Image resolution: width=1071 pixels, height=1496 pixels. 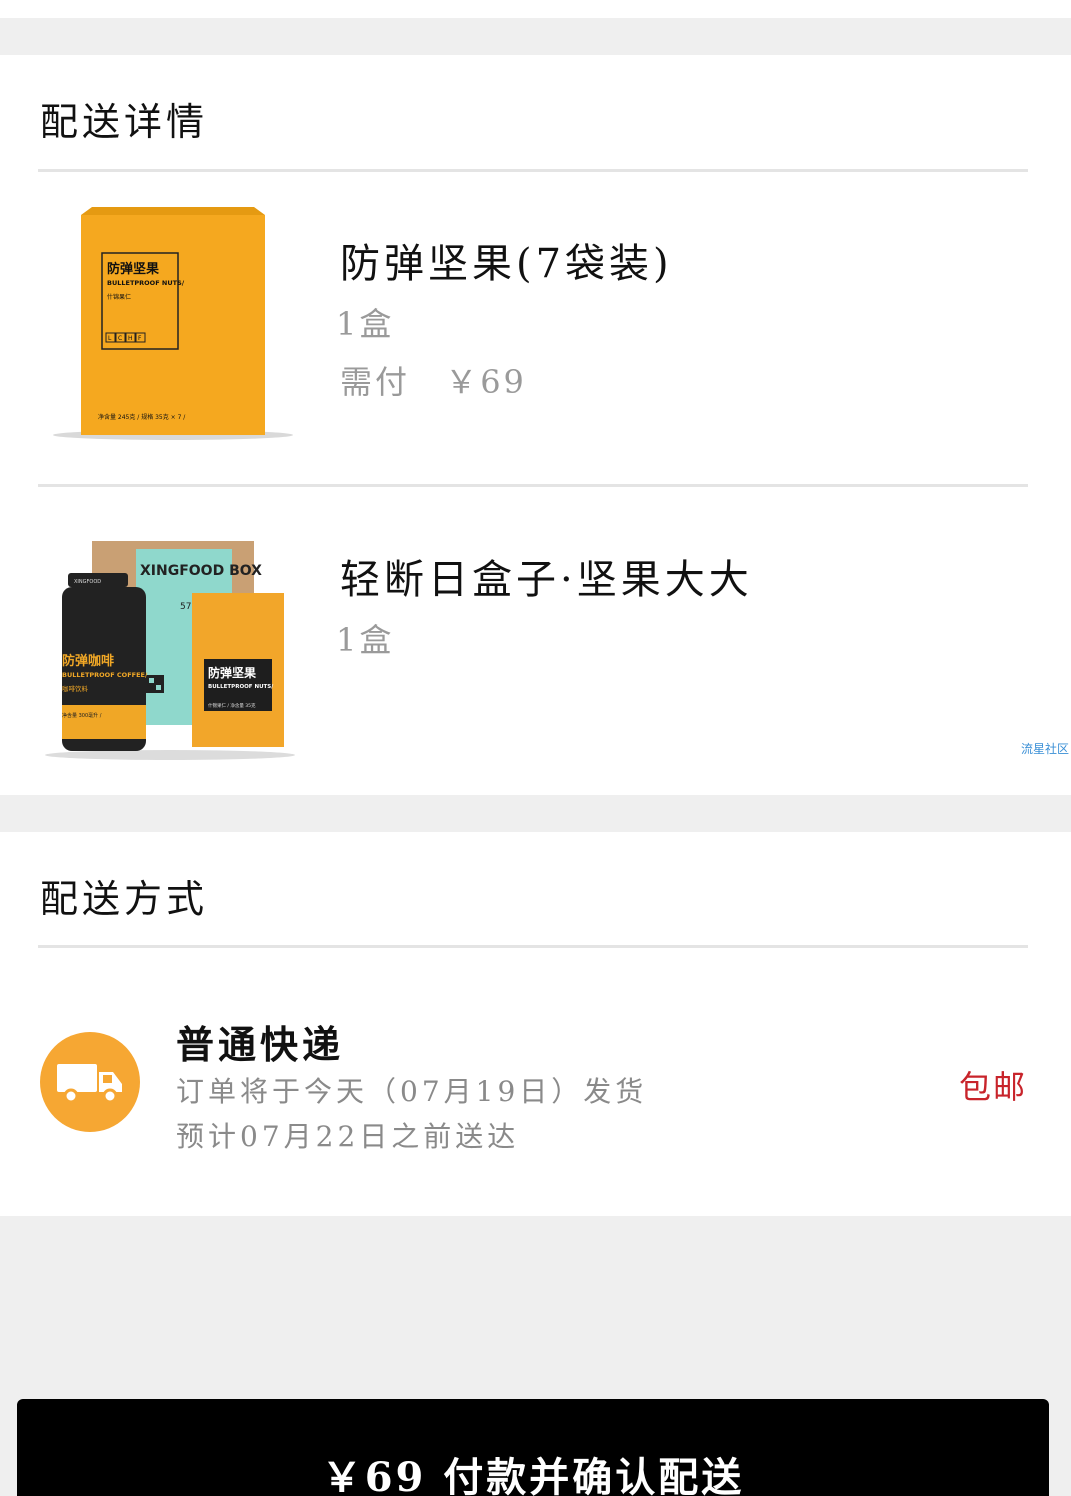 I want to click on box-brand-text: 防弹坚果, so click(x=133, y=269).